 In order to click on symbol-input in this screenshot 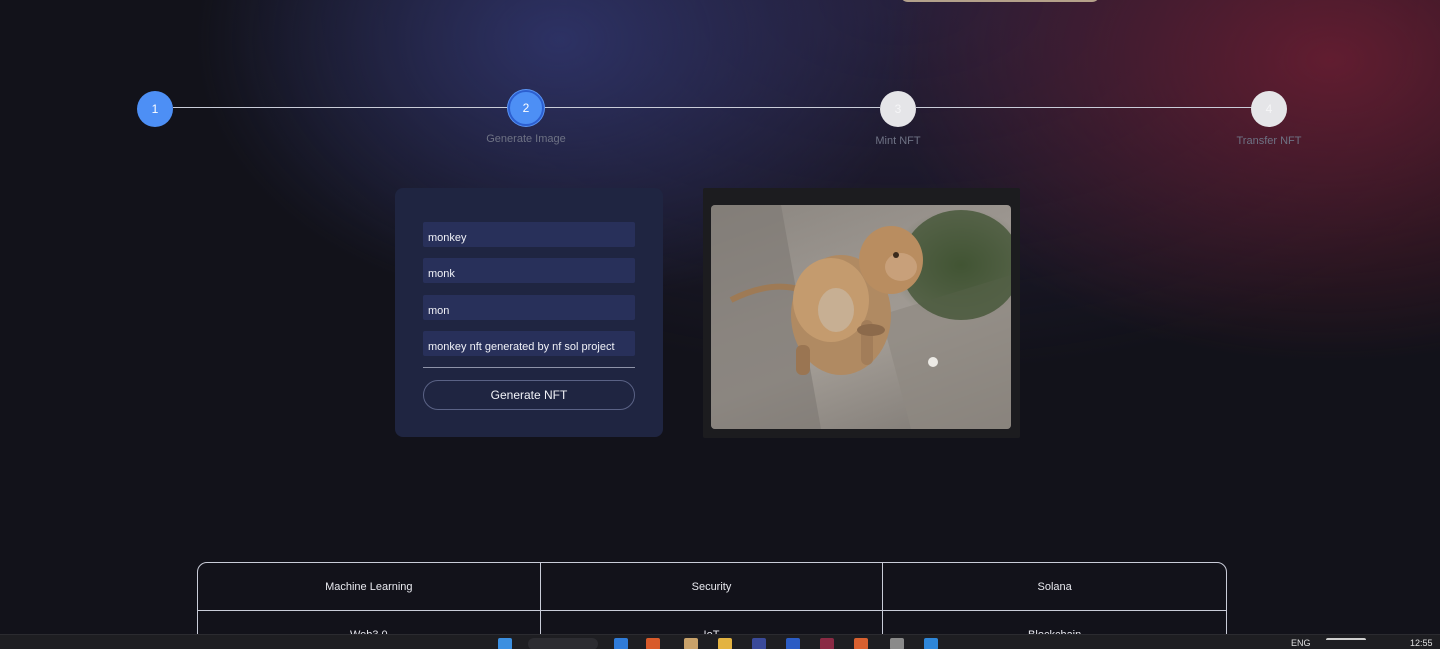, I will do `click(529, 270)`.